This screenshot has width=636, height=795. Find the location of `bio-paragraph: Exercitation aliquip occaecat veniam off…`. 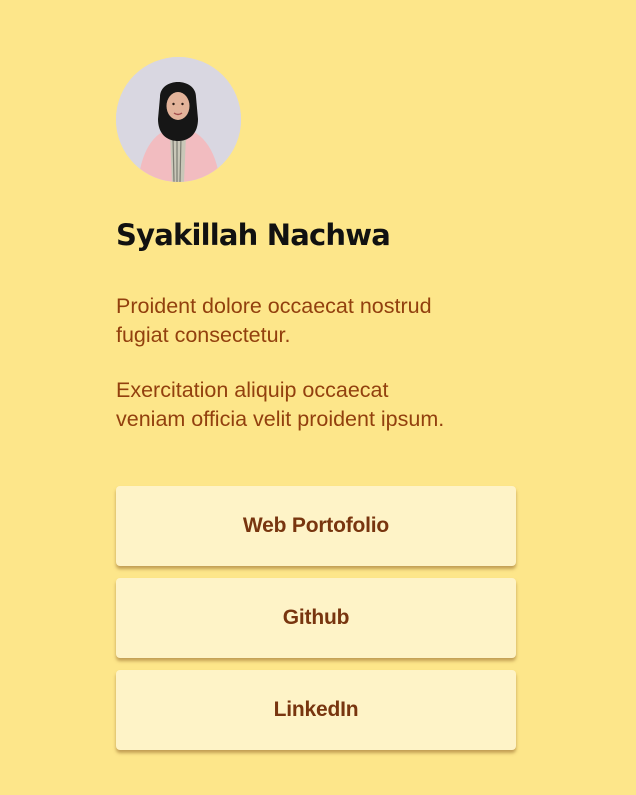

bio-paragraph: Exercitation aliquip occaecat veniam off… is located at coordinates (280, 404).